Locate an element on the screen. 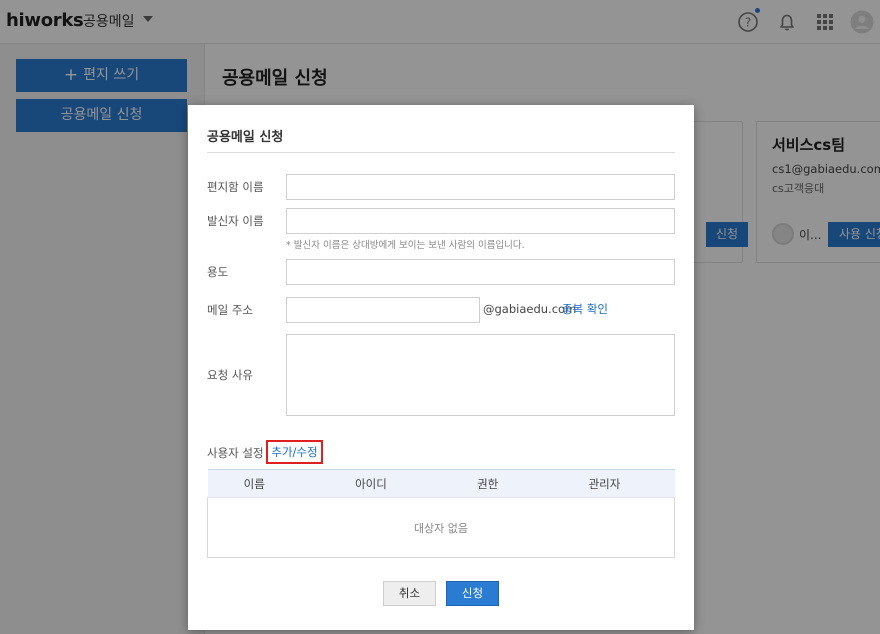  mailbox-name-input is located at coordinates (480, 187).